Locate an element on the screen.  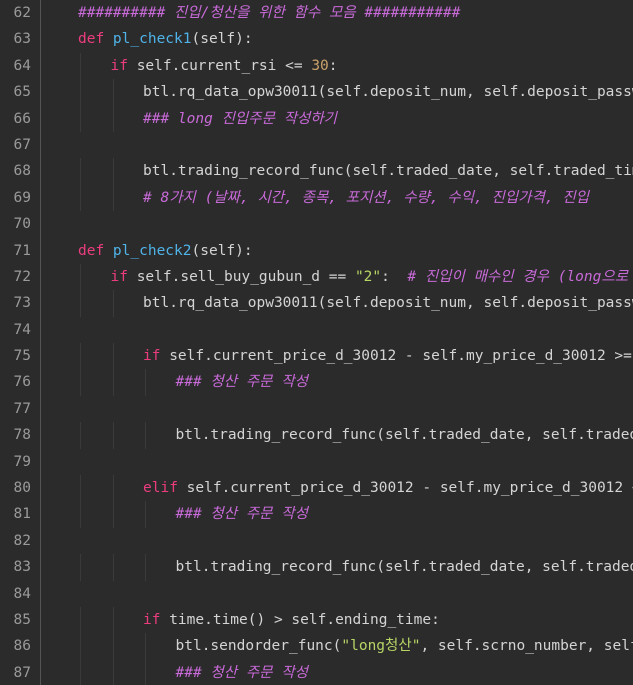
code-token-text: (self): is located at coordinates (222, 39).